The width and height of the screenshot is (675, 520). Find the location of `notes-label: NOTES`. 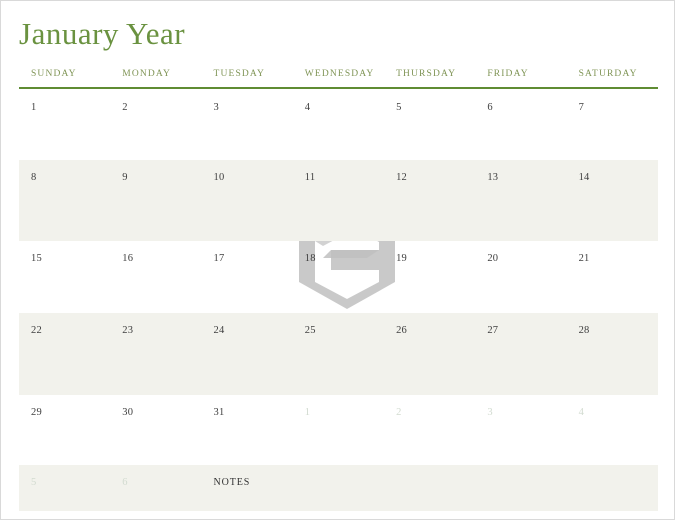

notes-label: NOTES is located at coordinates (232, 482).